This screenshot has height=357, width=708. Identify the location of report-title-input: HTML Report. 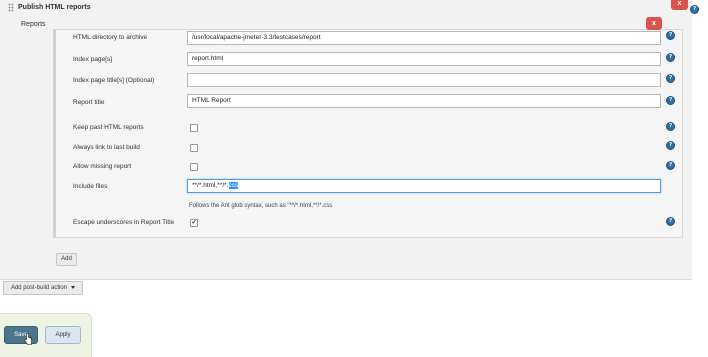
(424, 101).